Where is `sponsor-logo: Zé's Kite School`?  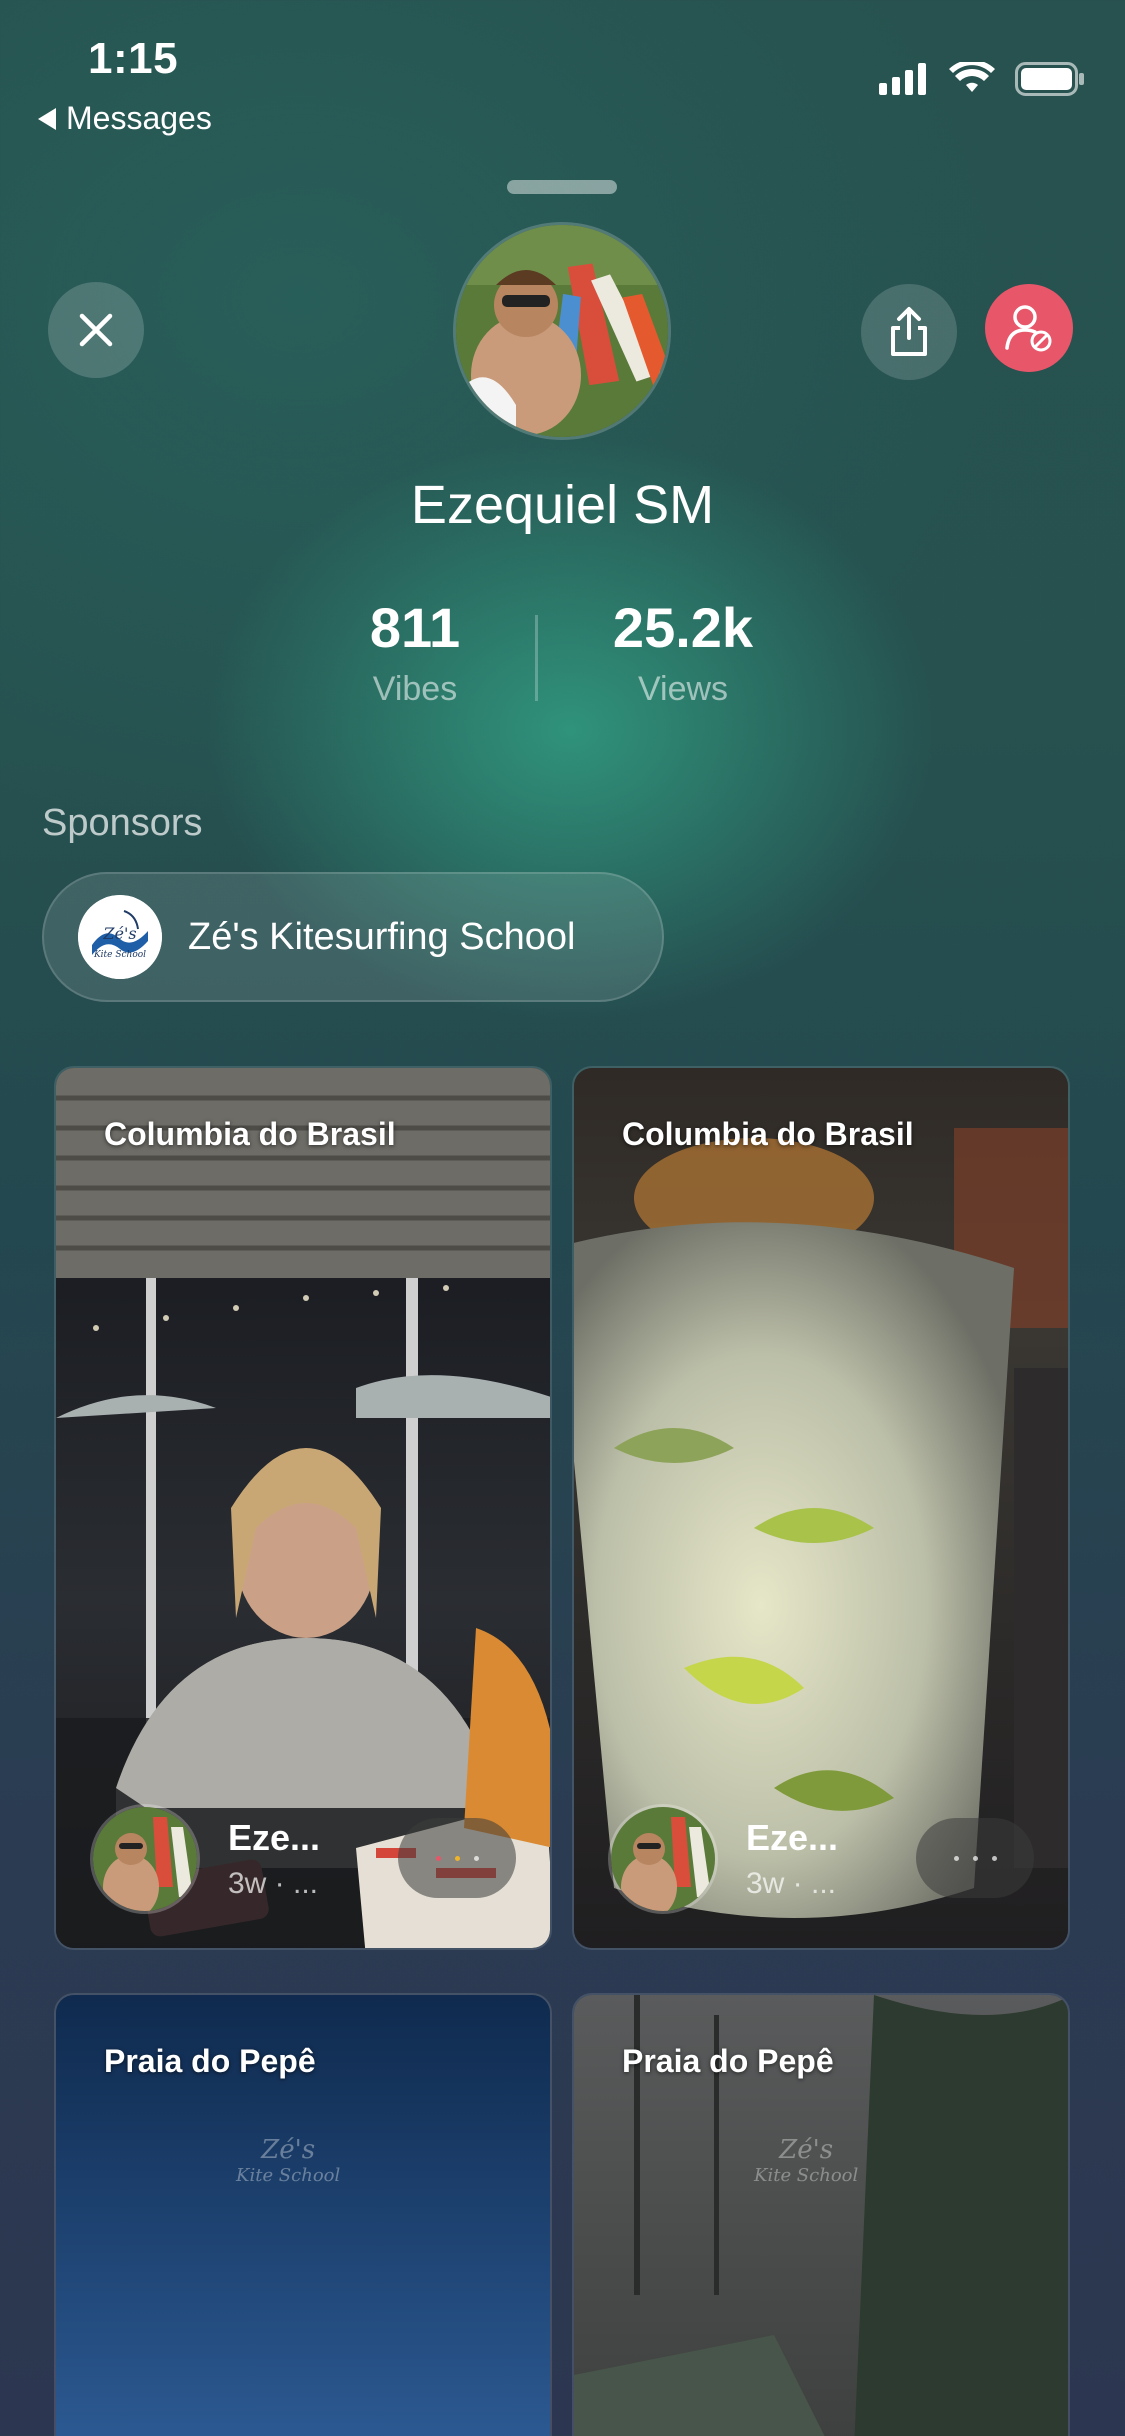
sponsor-logo: Zé's Kite School is located at coordinates (120, 937).